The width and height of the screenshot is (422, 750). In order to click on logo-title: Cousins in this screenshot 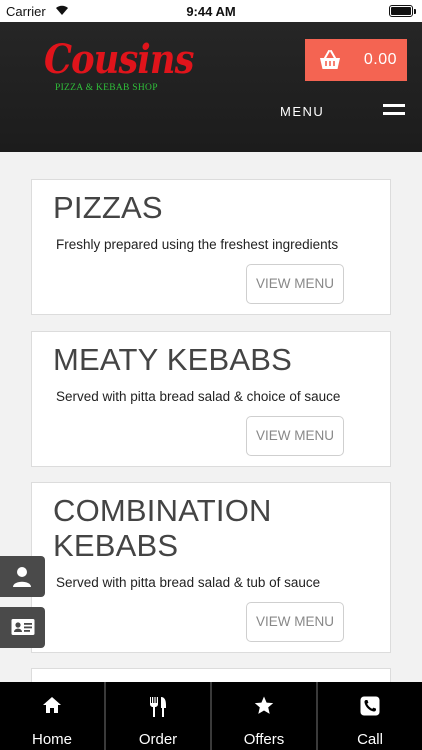, I will do `click(119, 59)`.